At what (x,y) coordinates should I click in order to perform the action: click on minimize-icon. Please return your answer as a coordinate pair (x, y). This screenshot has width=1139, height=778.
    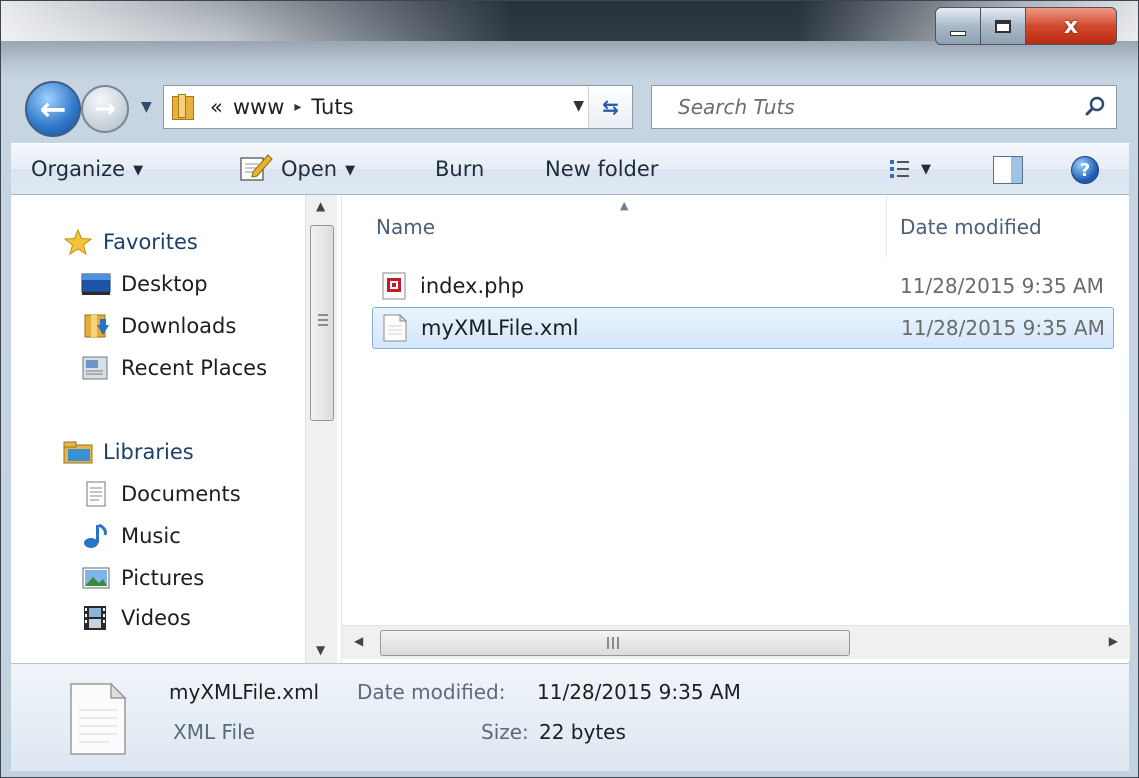
    Looking at the image, I should click on (958, 33).